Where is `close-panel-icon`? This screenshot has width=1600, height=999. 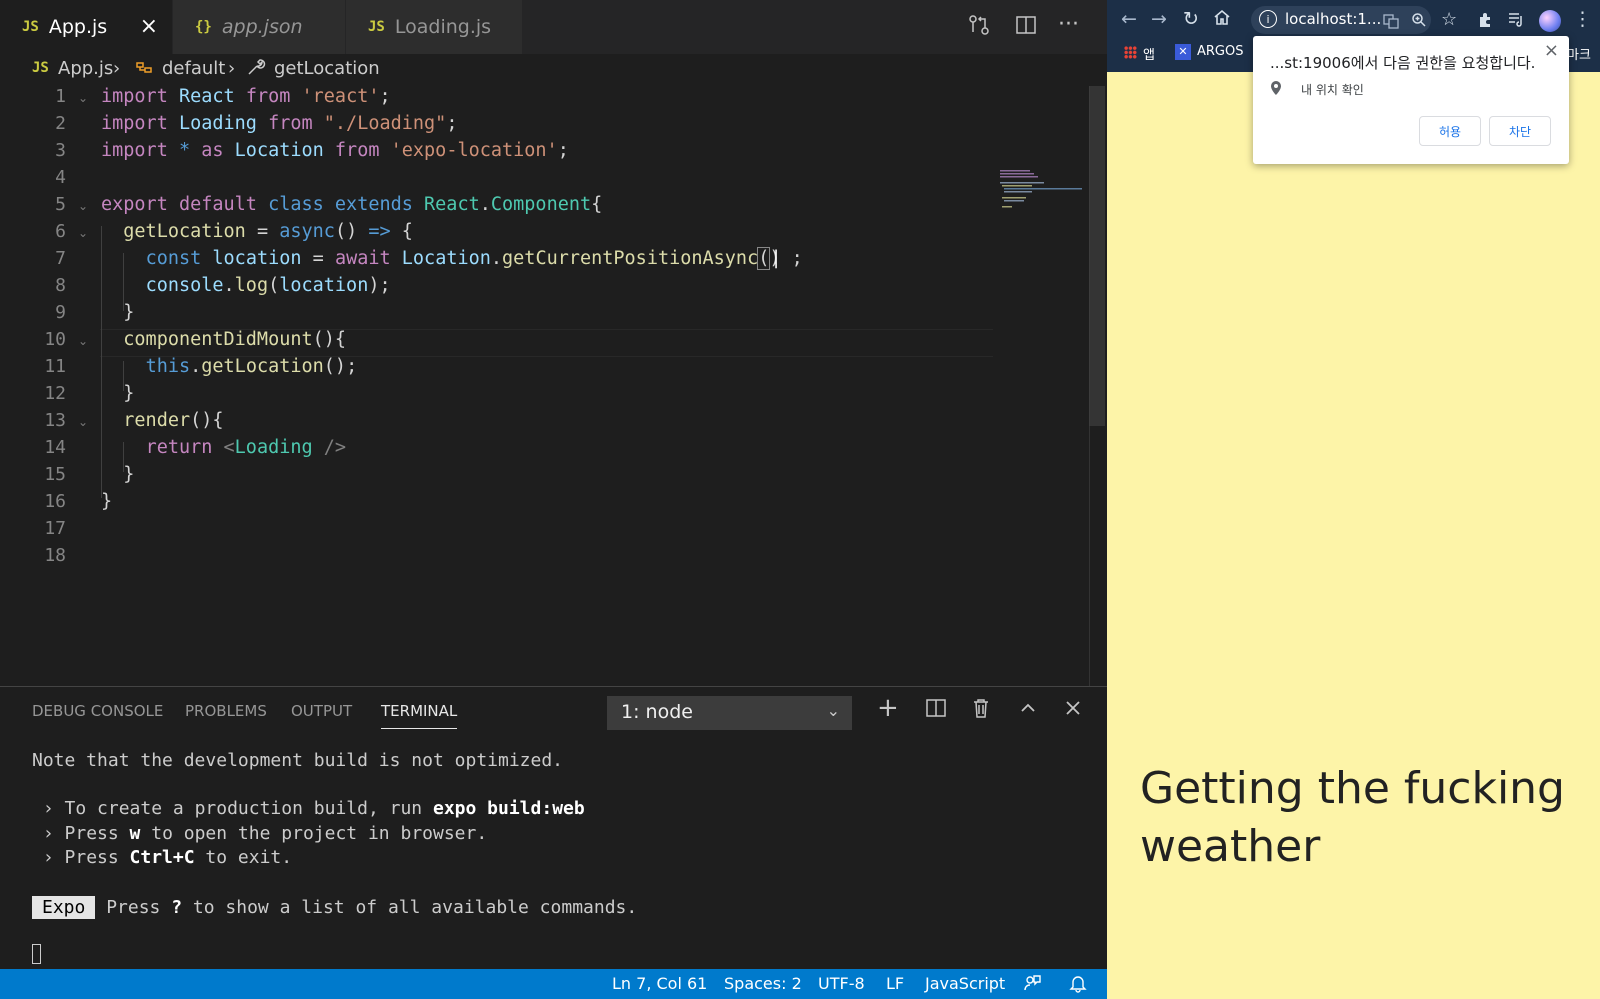
close-panel-icon is located at coordinates (1073, 711).